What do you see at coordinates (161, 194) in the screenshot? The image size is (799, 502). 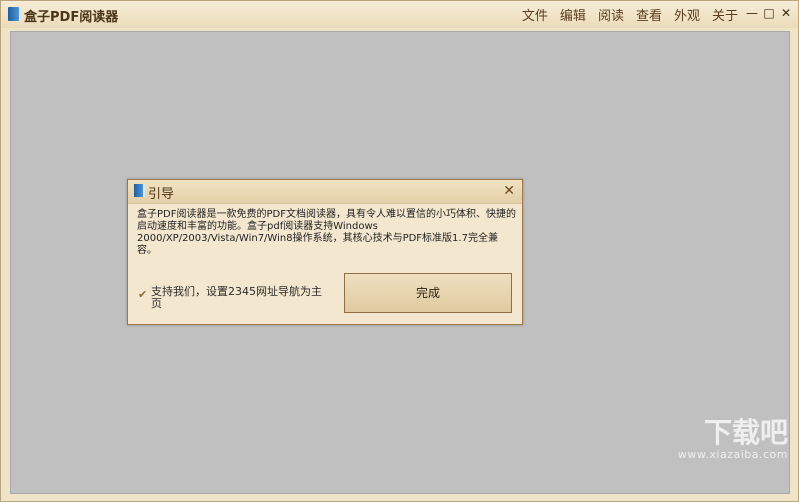 I see `dialog-title: 引导` at bounding box center [161, 194].